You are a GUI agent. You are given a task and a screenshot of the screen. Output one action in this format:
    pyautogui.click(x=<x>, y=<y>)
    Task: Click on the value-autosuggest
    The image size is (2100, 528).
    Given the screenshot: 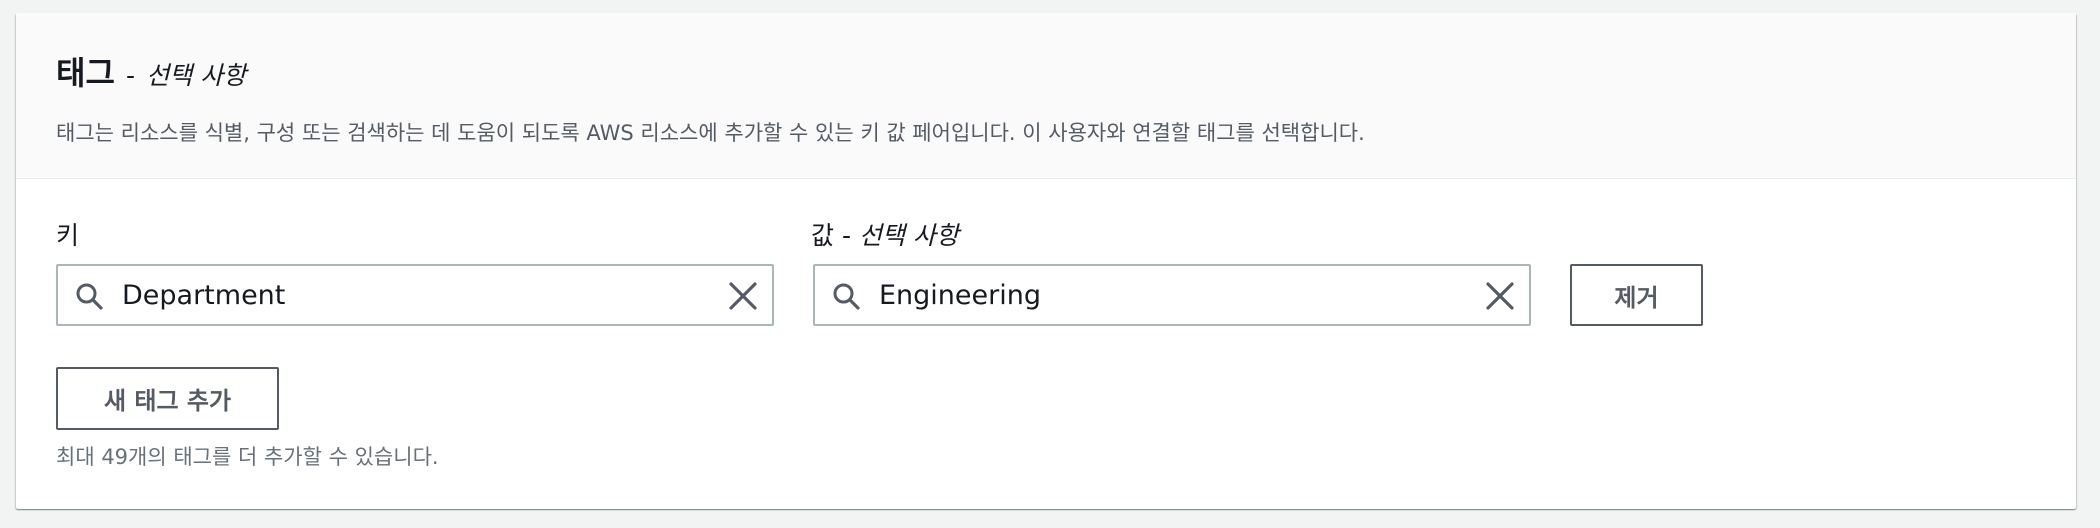 What is the action you would take?
    pyautogui.click(x=1172, y=295)
    